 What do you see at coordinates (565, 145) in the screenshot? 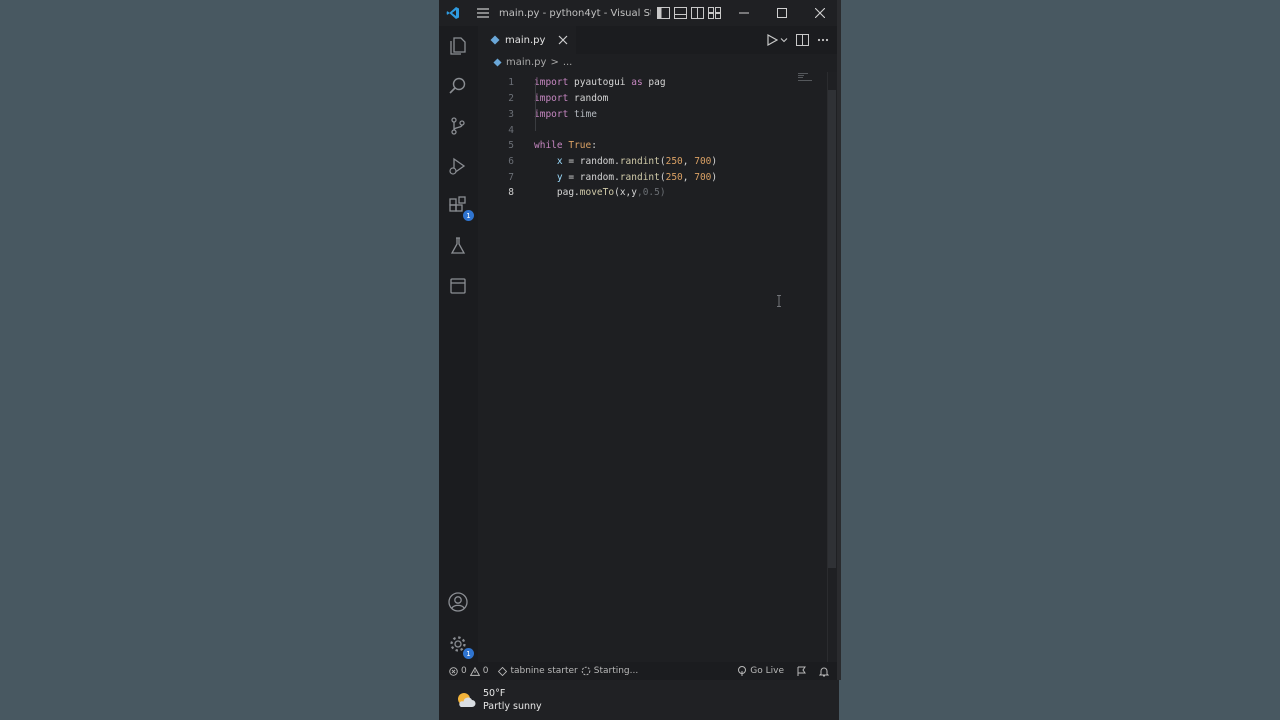
I see `code-text: while True:` at bounding box center [565, 145].